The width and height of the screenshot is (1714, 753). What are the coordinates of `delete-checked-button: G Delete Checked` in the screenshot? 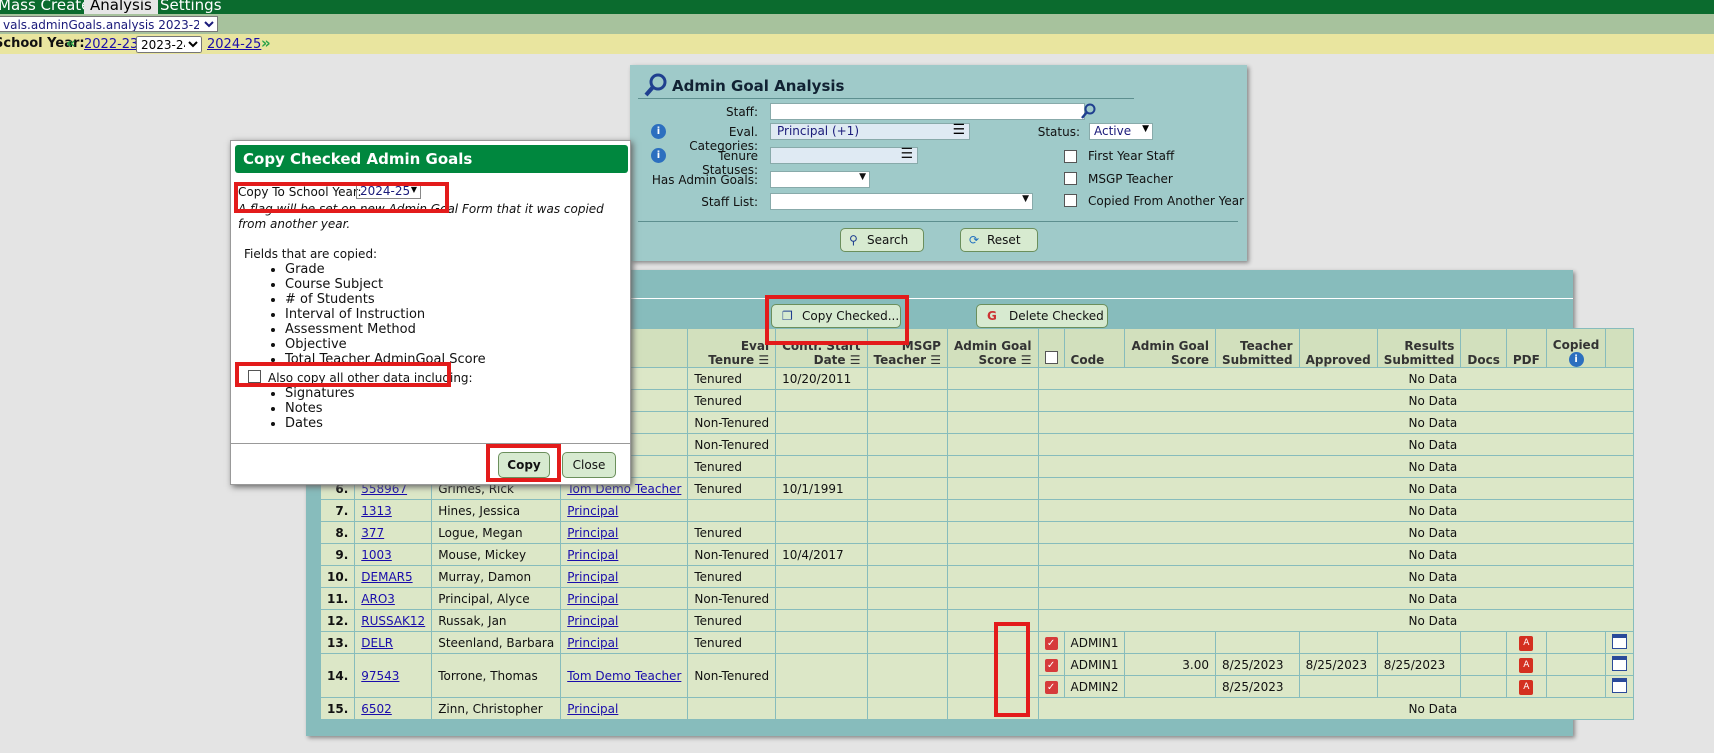 It's located at (1042, 316).